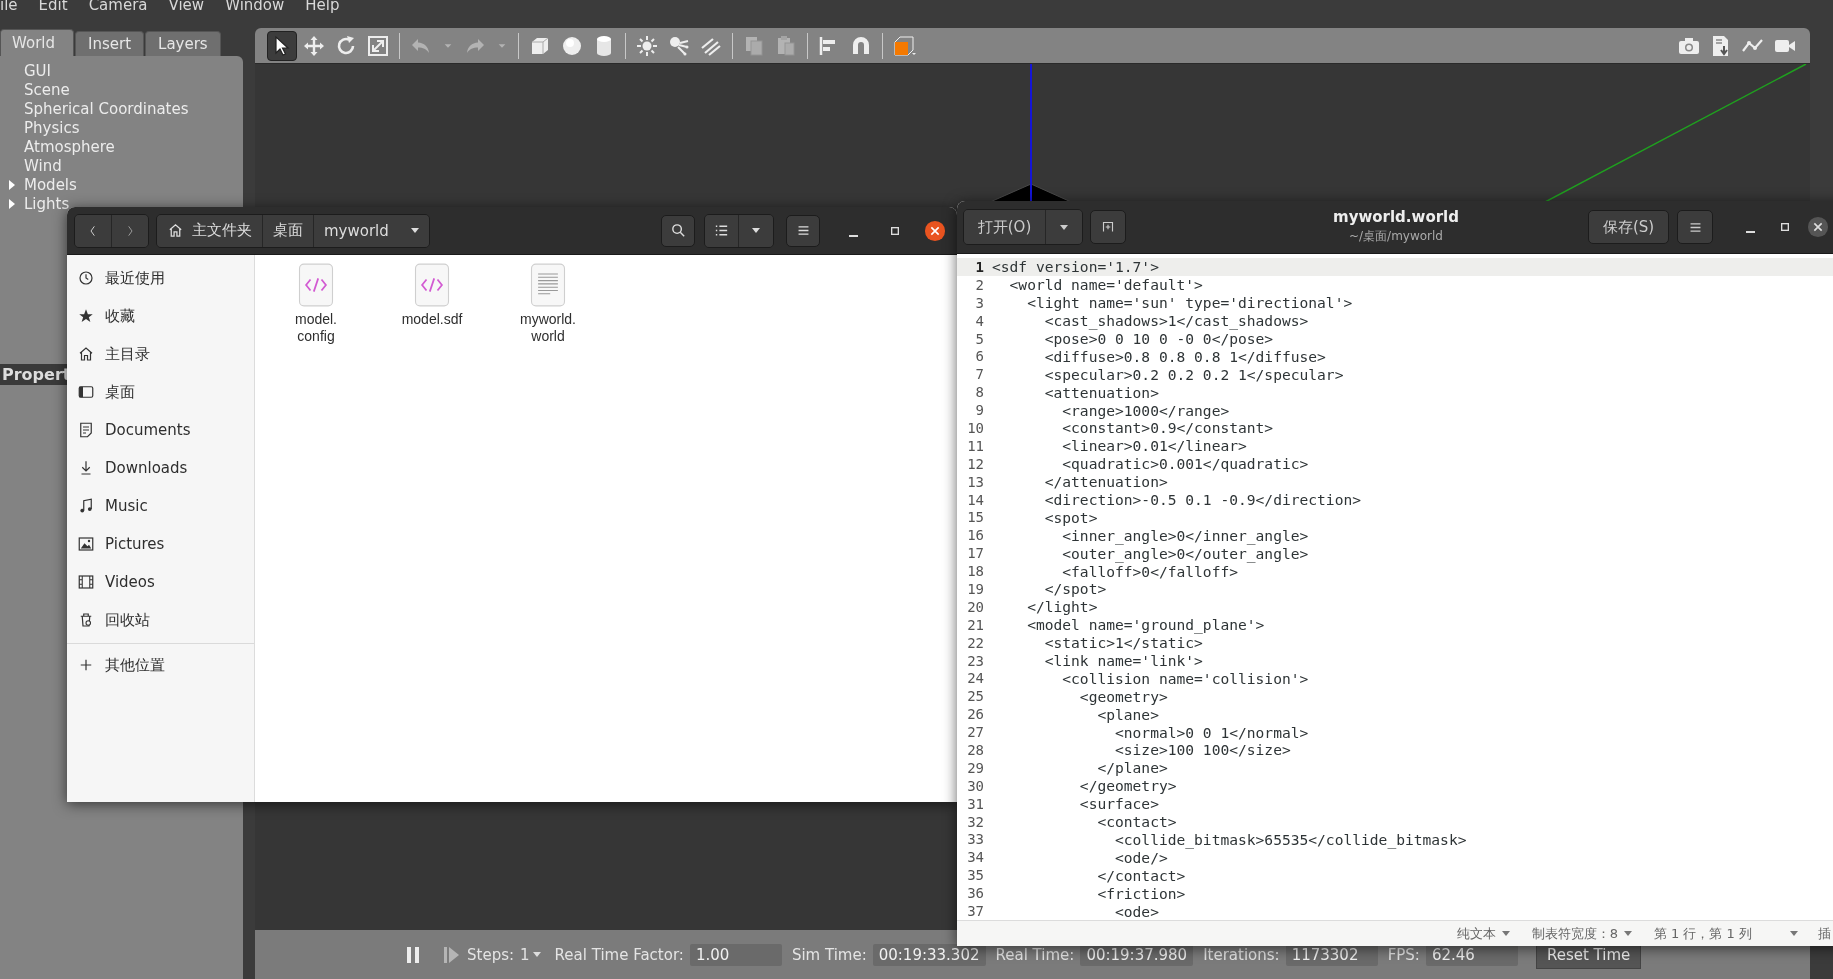 This screenshot has width=1833, height=979. What do you see at coordinates (1396, 236) in the screenshot?
I see `window-subtitle: ~/桌面/myworld` at bounding box center [1396, 236].